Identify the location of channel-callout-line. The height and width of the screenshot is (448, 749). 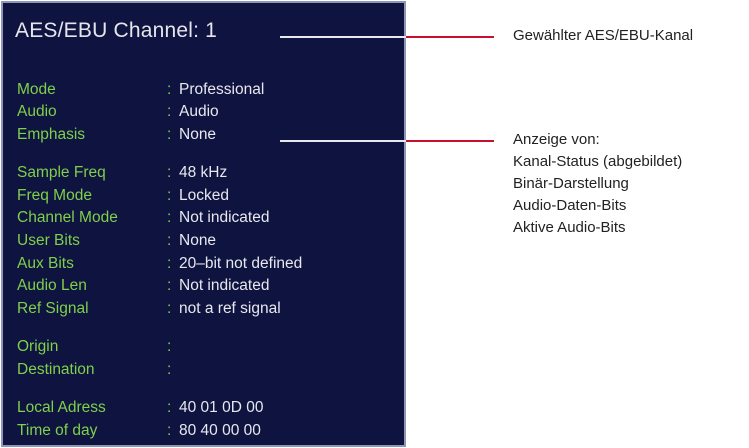
(450, 37).